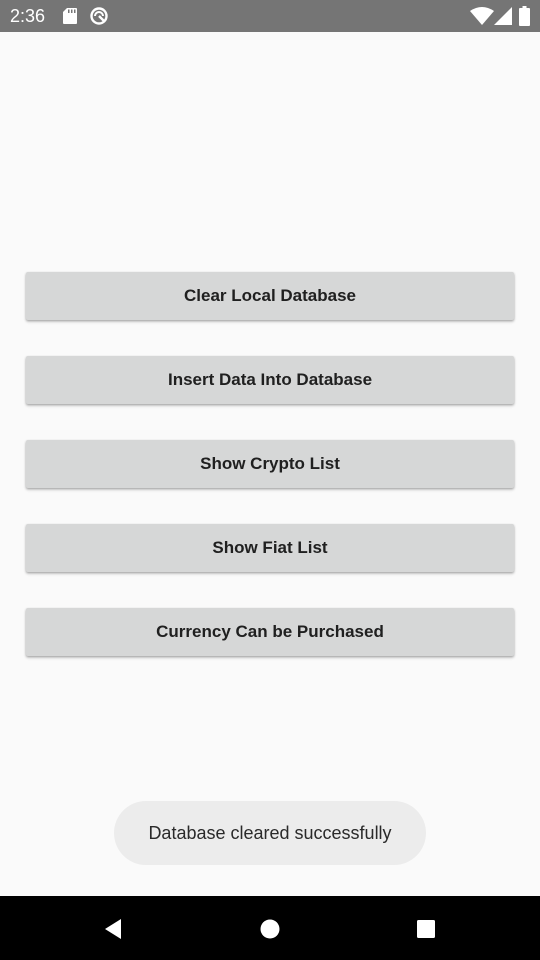  What do you see at coordinates (270, 296) in the screenshot?
I see `clear-local-database-button: Clear Local Database` at bounding box center [270, 296].